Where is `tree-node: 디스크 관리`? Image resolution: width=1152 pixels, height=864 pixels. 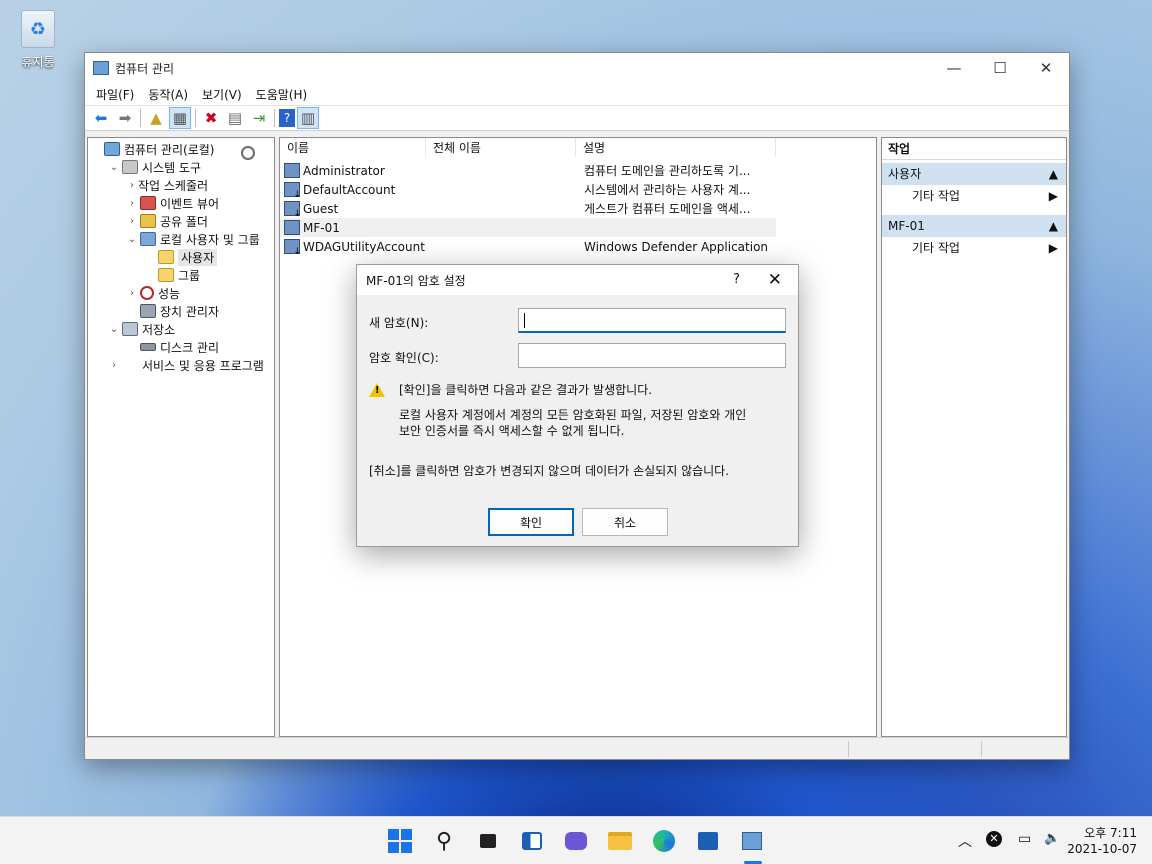 tree-node: 디스크 관리 is located at coordinates (181, 347).